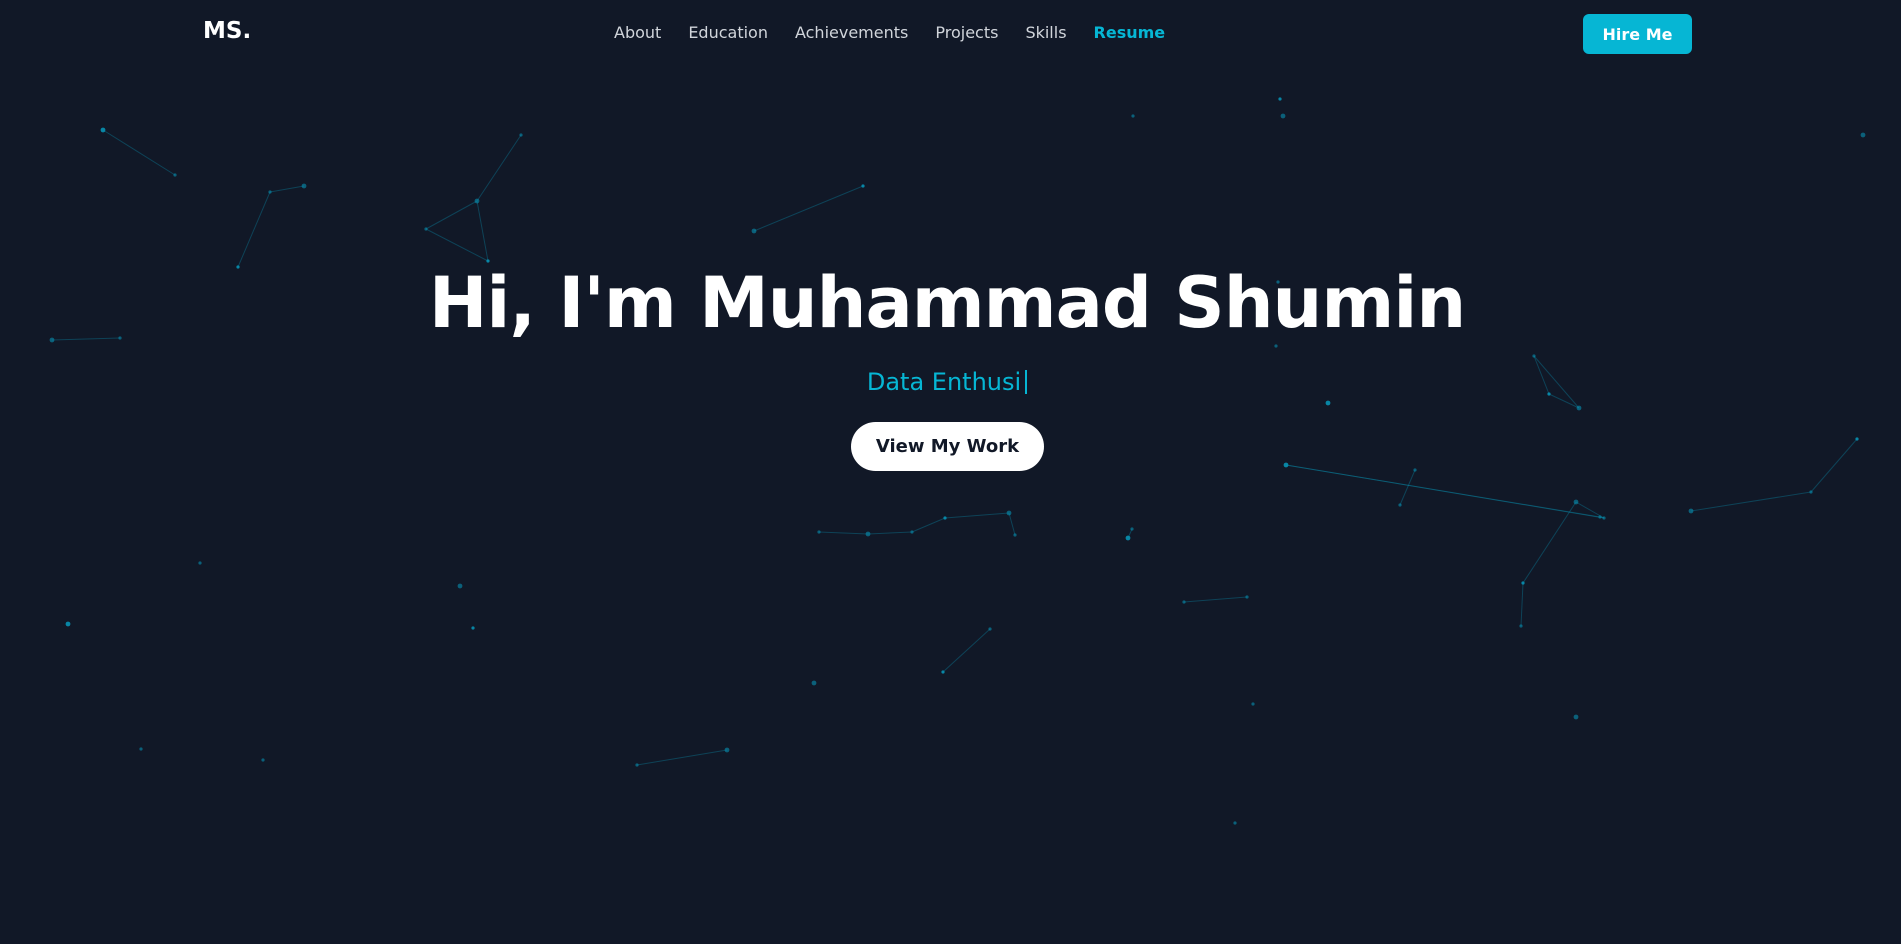 Image resolution: width=1901 pixels, height=944 pixels. I want to click on nav-link-resume: Resume, so click(1130, 32).